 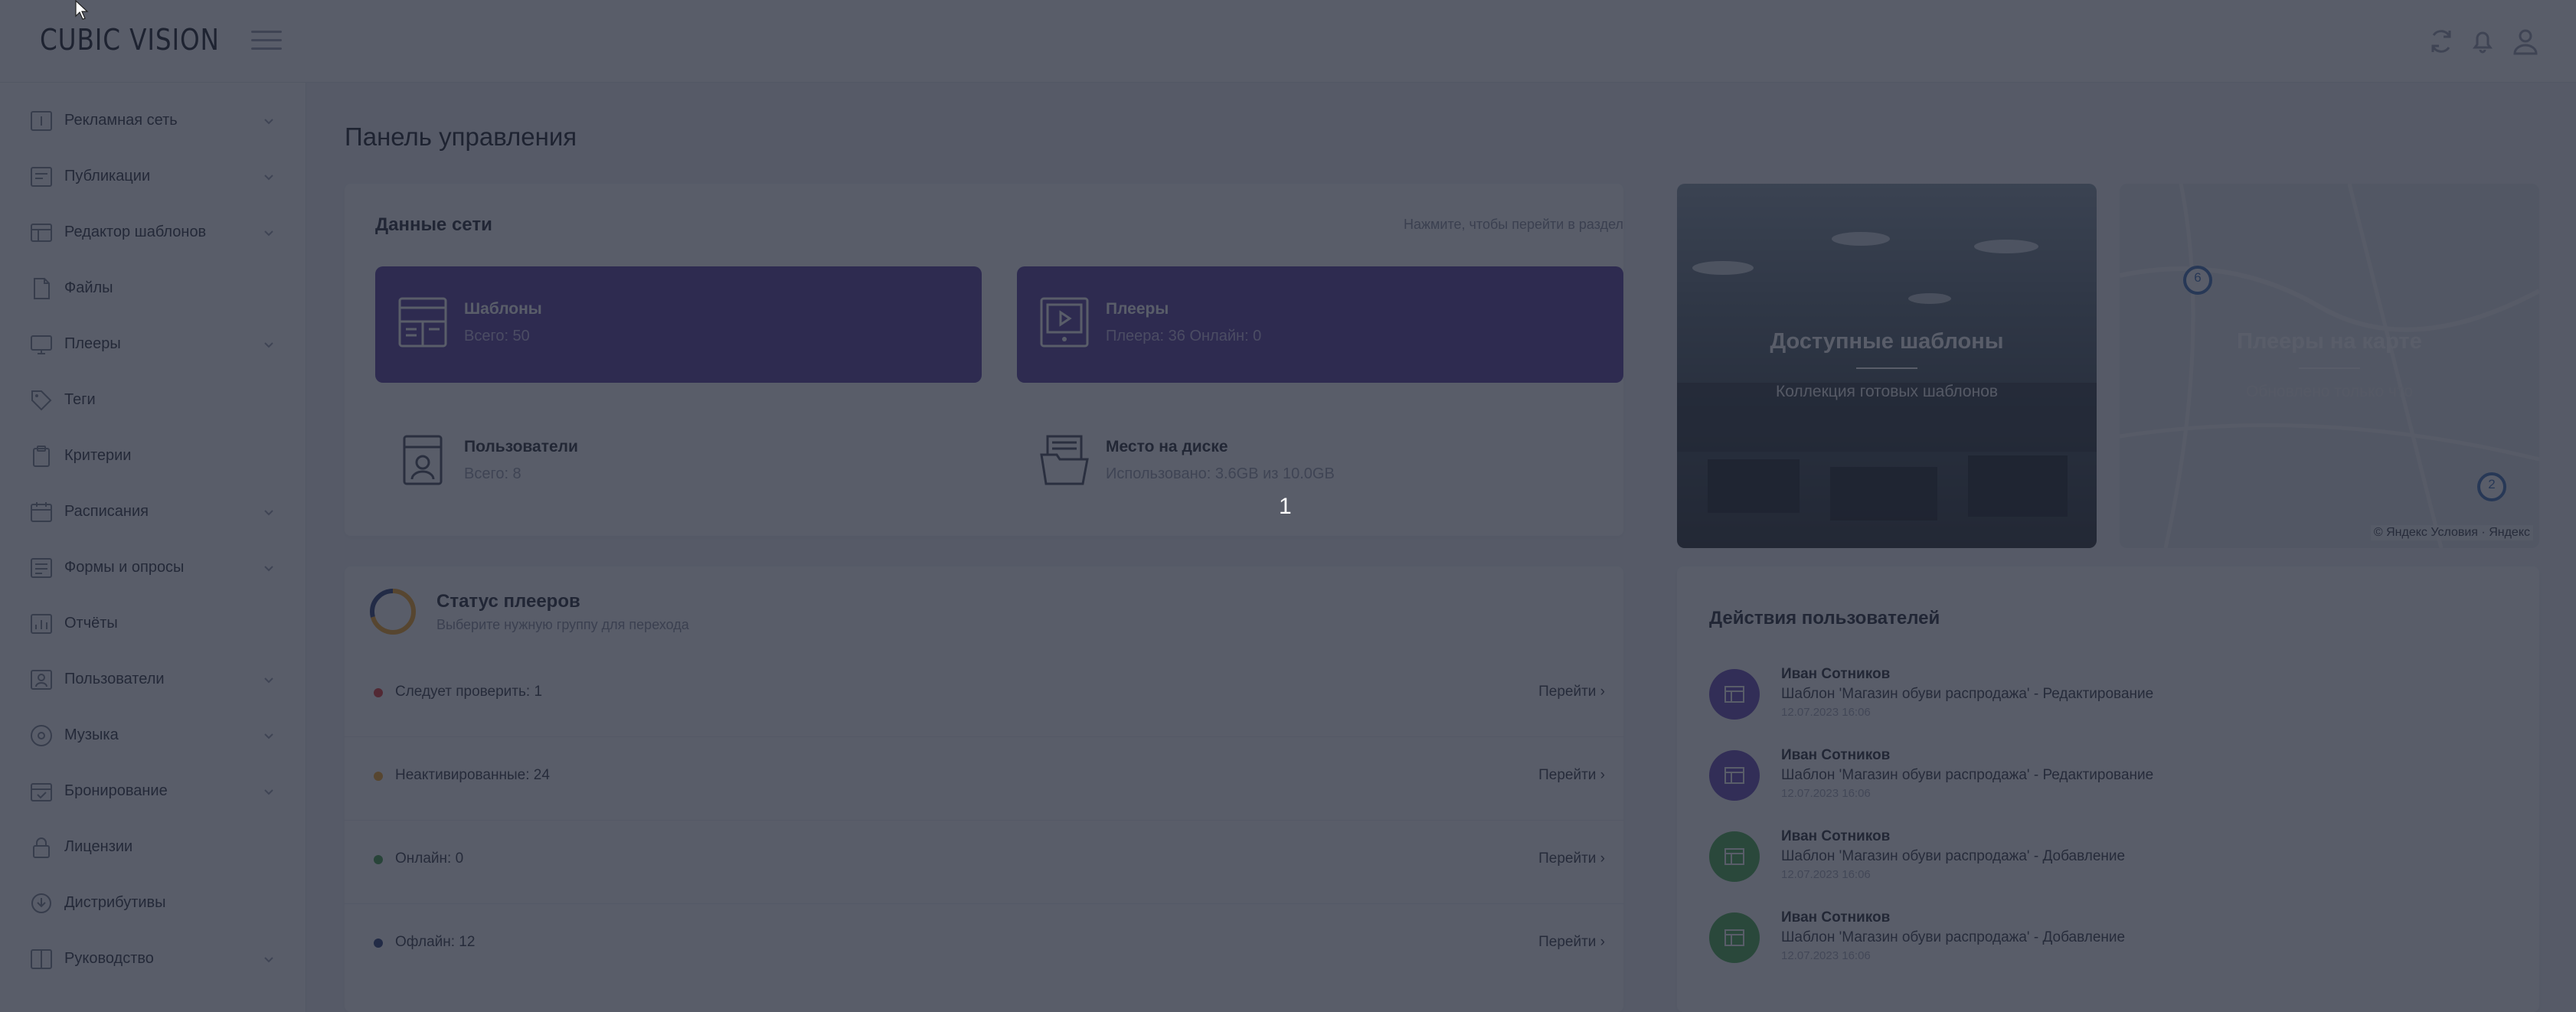 I want to click on sidebar-item-music: Музыка, so click(x=153, y=735).